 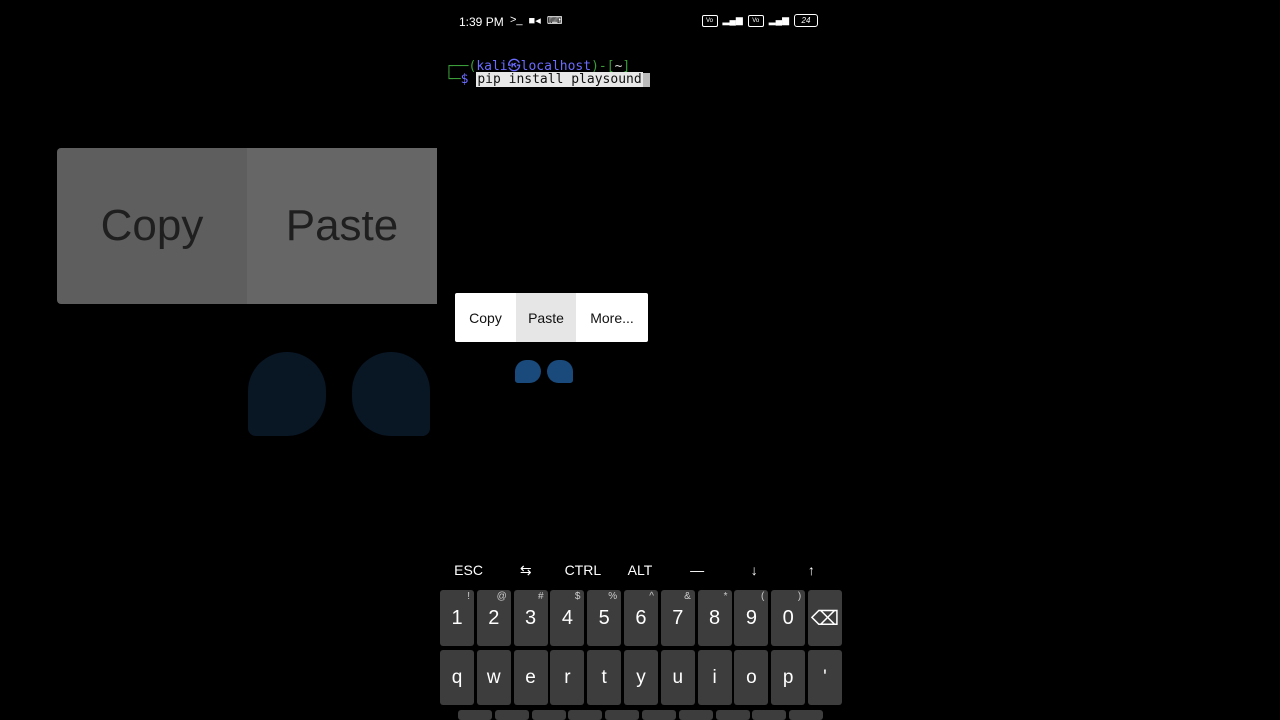 What do you see at coordinates (468, 570) in the screenshot?
I see `esc-key: ESC` at bounding box center [468, 570].